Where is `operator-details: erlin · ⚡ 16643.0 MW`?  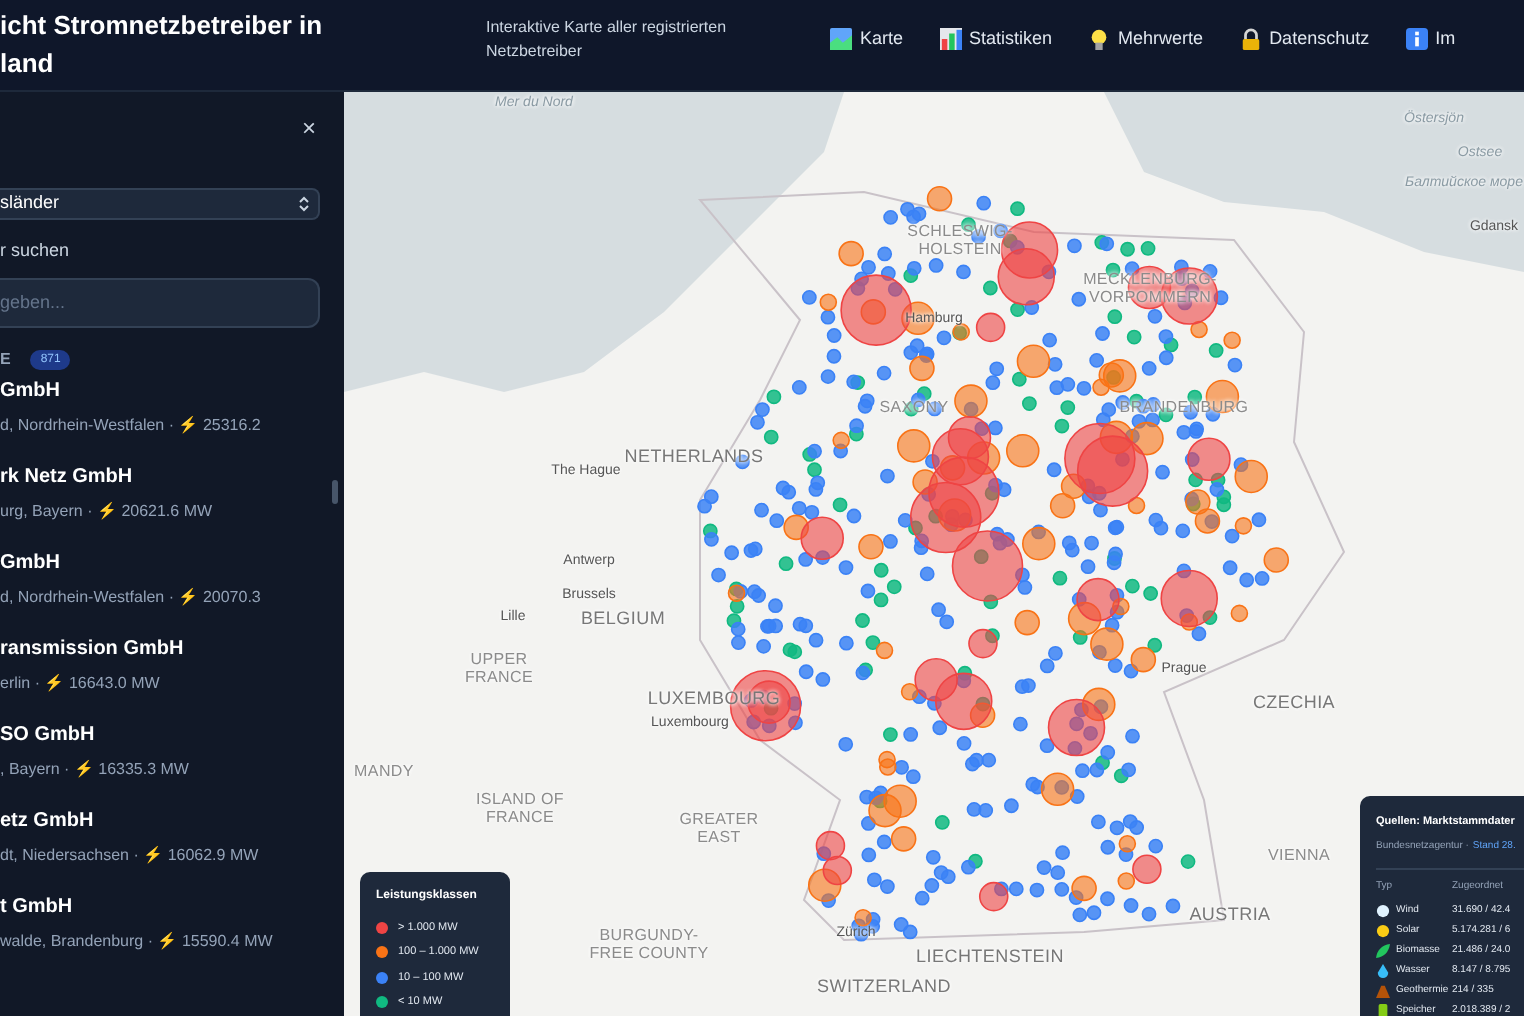 operator-details: erlin · ⚡ 16643.0 MW is located at coordinates (81, 683).